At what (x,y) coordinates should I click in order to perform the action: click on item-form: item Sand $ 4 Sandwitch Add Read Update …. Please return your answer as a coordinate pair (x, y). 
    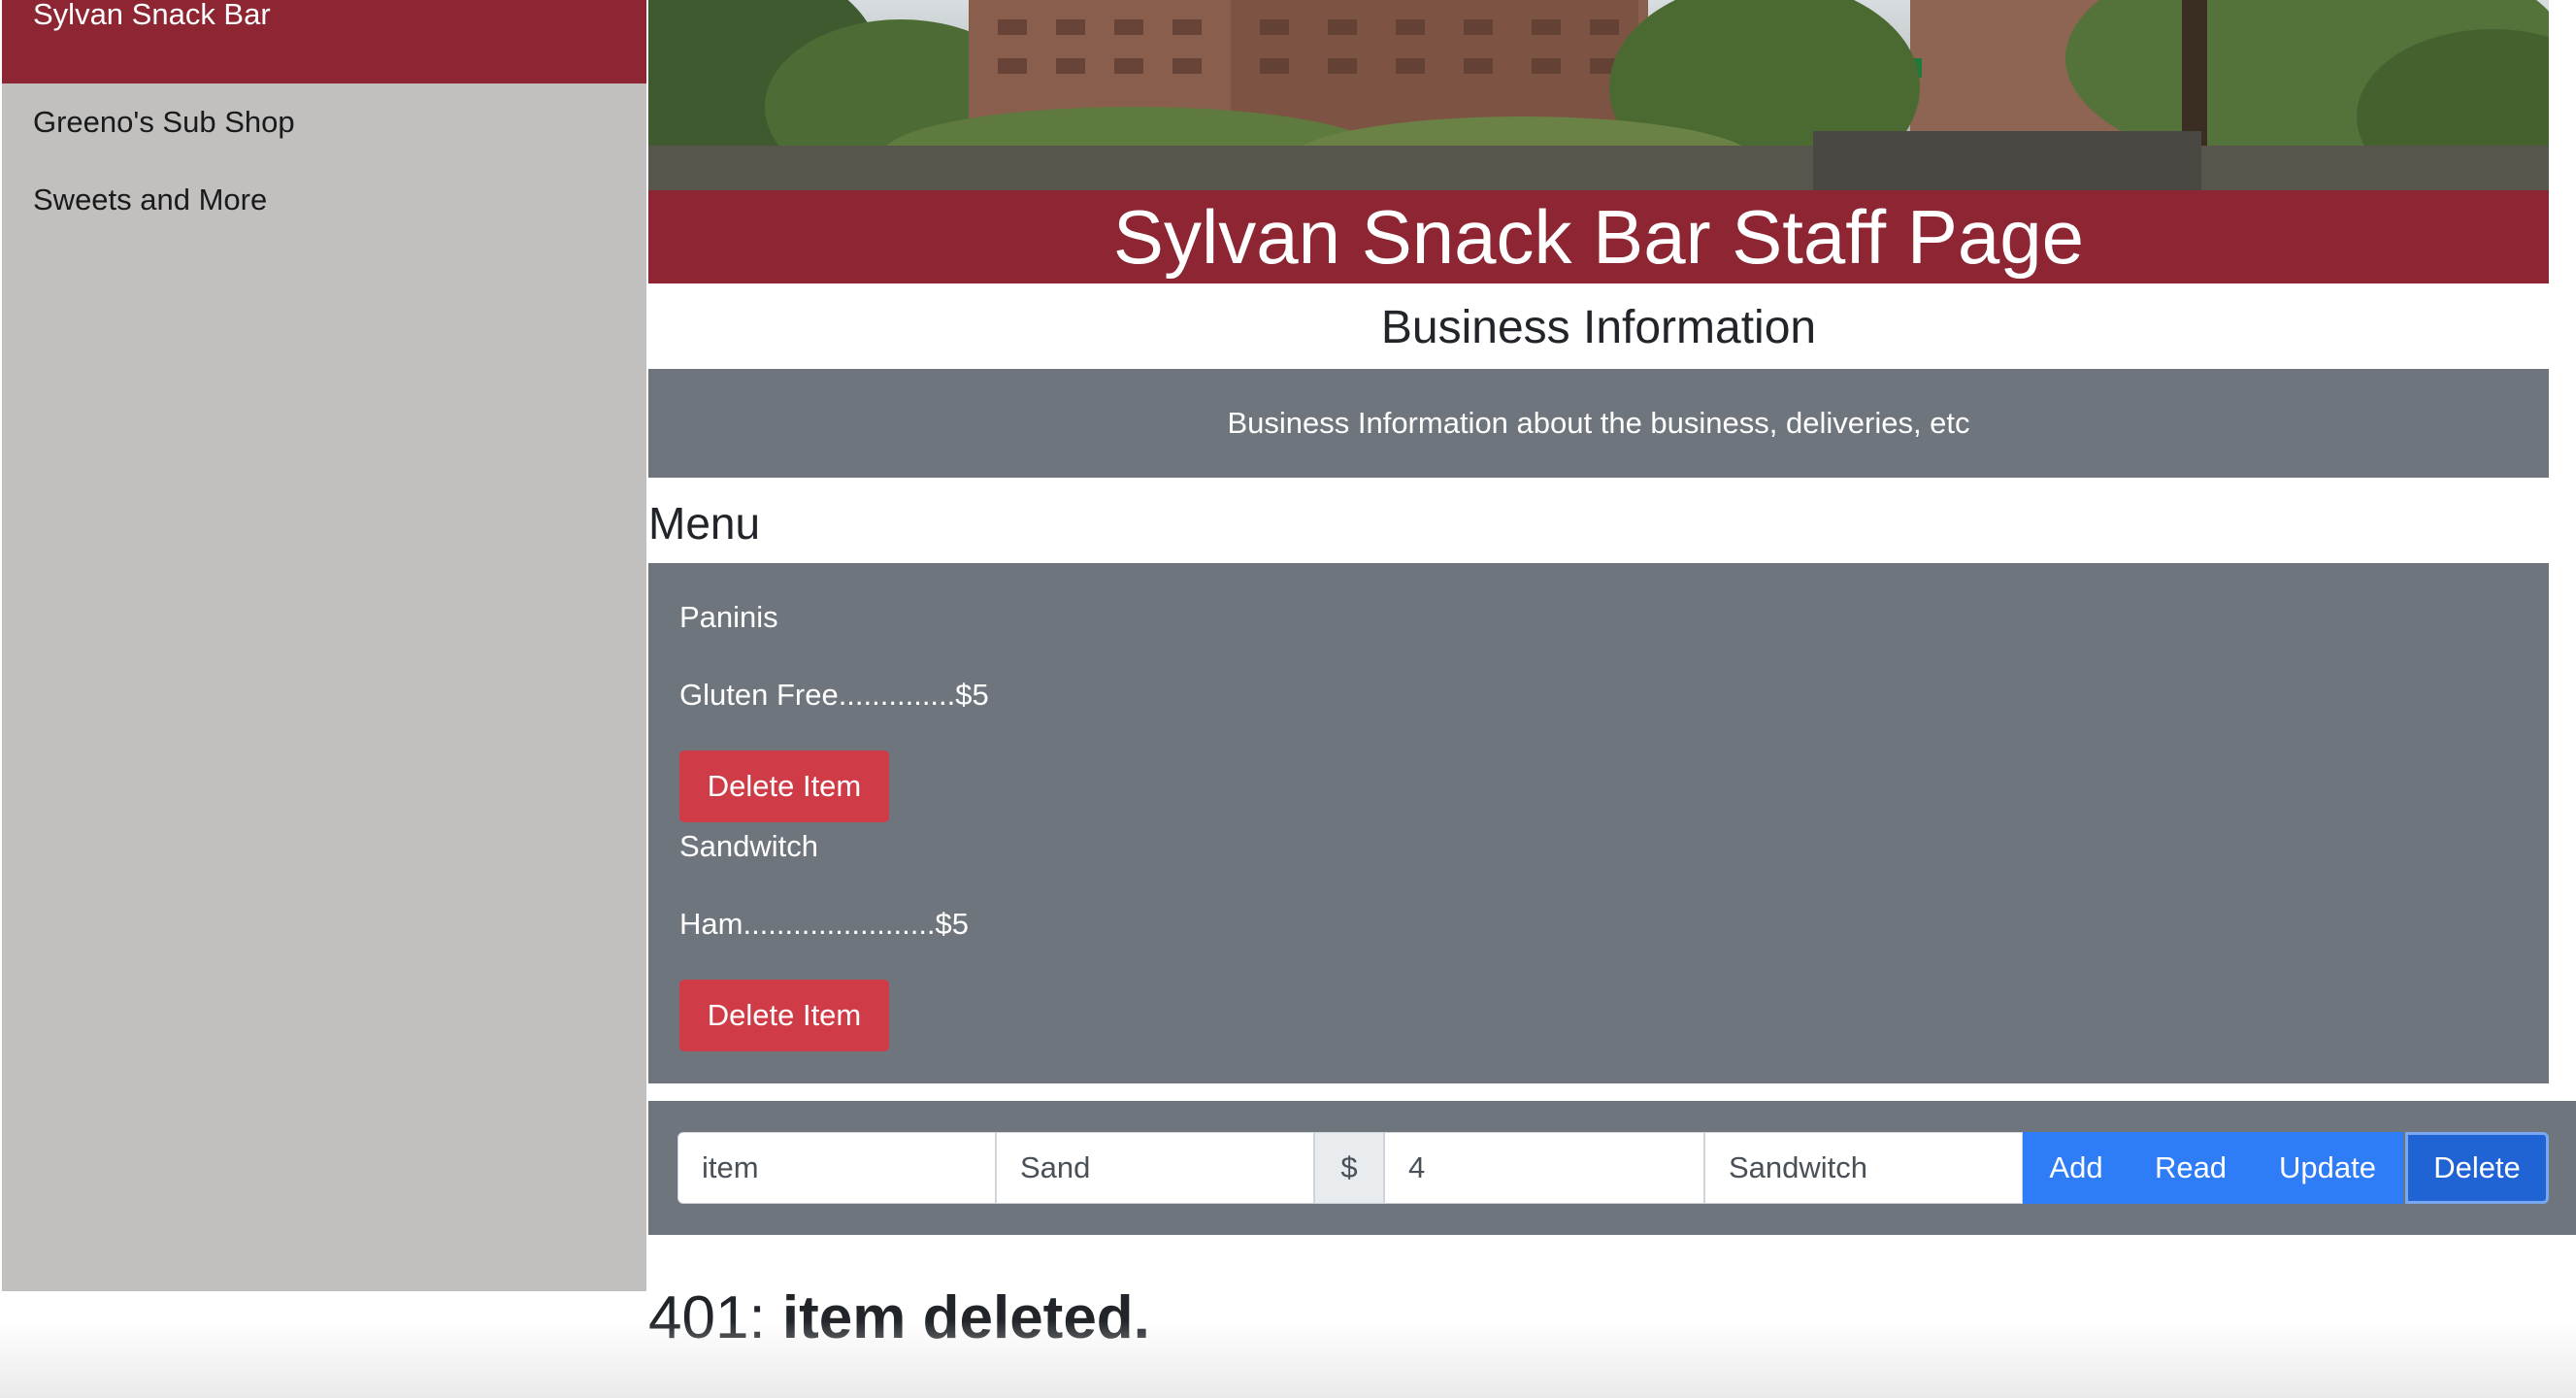
    Looking at the image, I should click on (1612, 1168).